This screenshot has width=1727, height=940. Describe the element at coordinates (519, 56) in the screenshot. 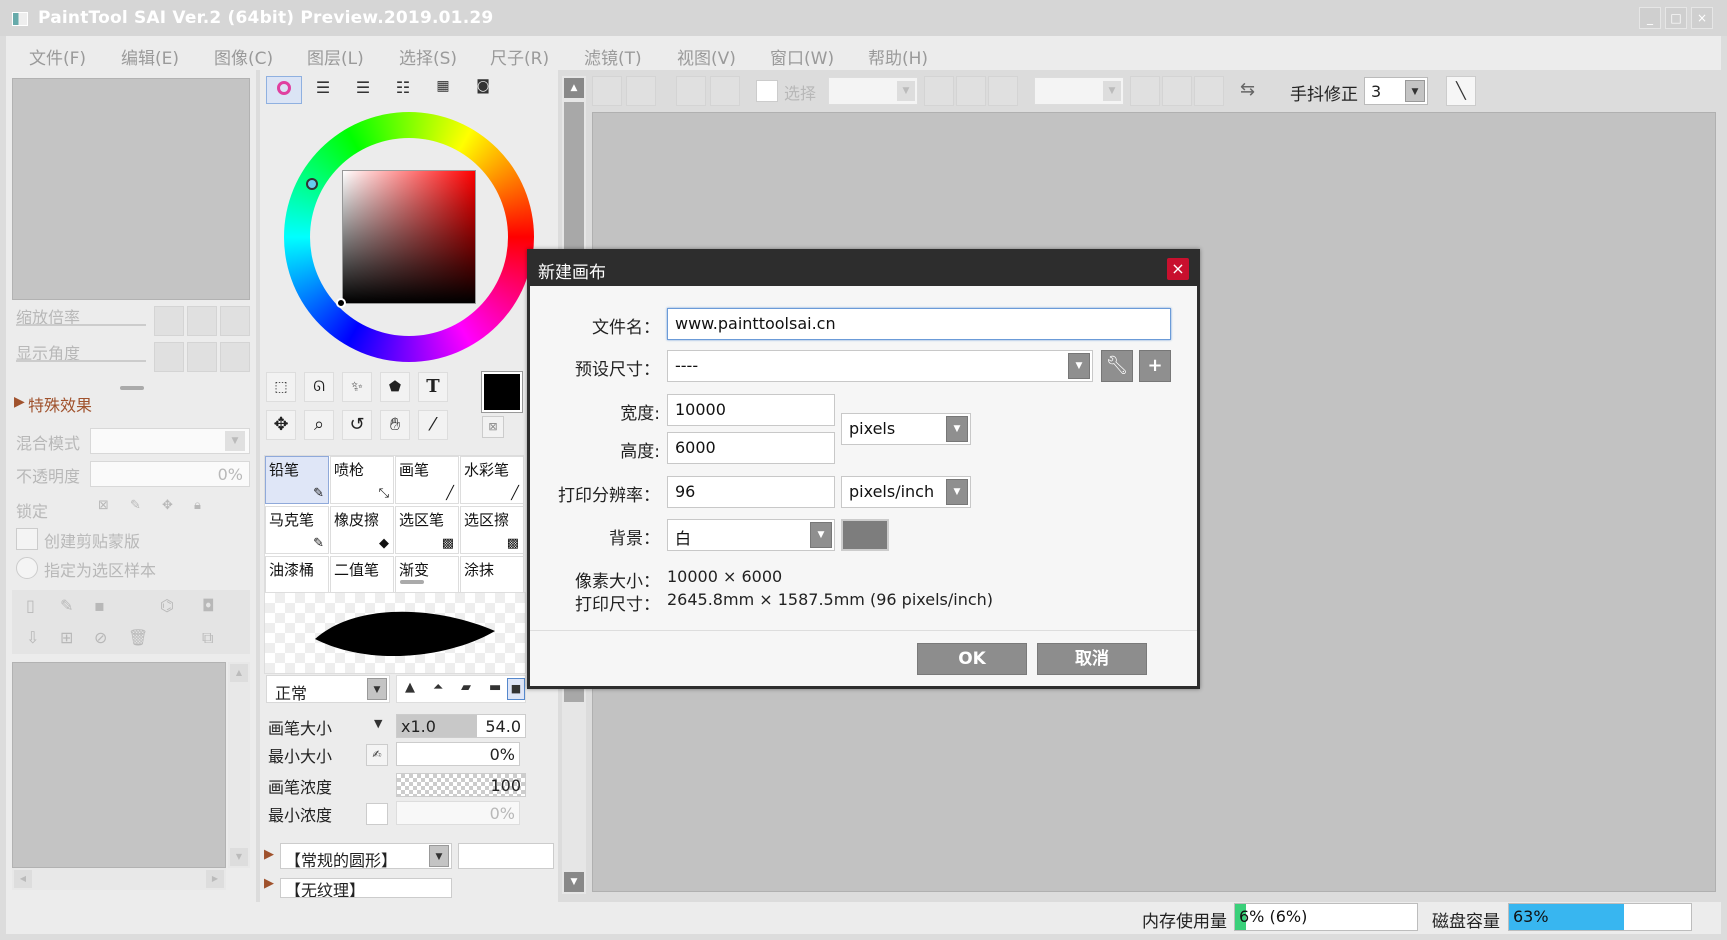

I see `menu-ruler: 尺子(R)` at that location.